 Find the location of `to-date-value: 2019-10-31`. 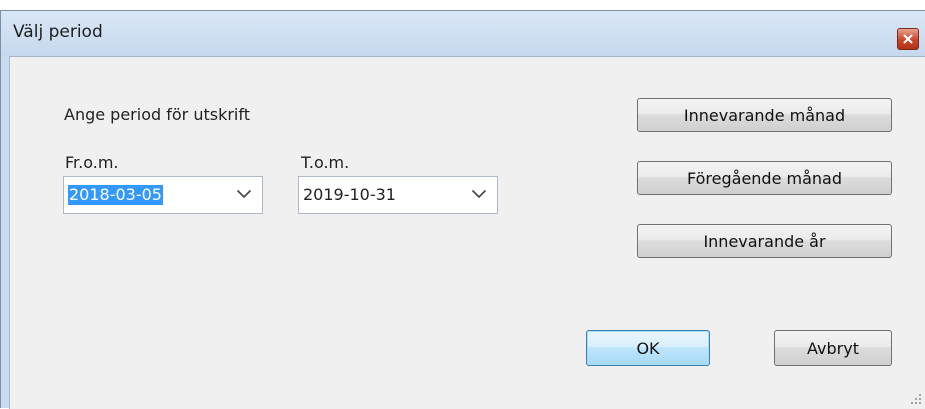

to-date-value: 2019-10-31 is located at coordinates (349, 194).